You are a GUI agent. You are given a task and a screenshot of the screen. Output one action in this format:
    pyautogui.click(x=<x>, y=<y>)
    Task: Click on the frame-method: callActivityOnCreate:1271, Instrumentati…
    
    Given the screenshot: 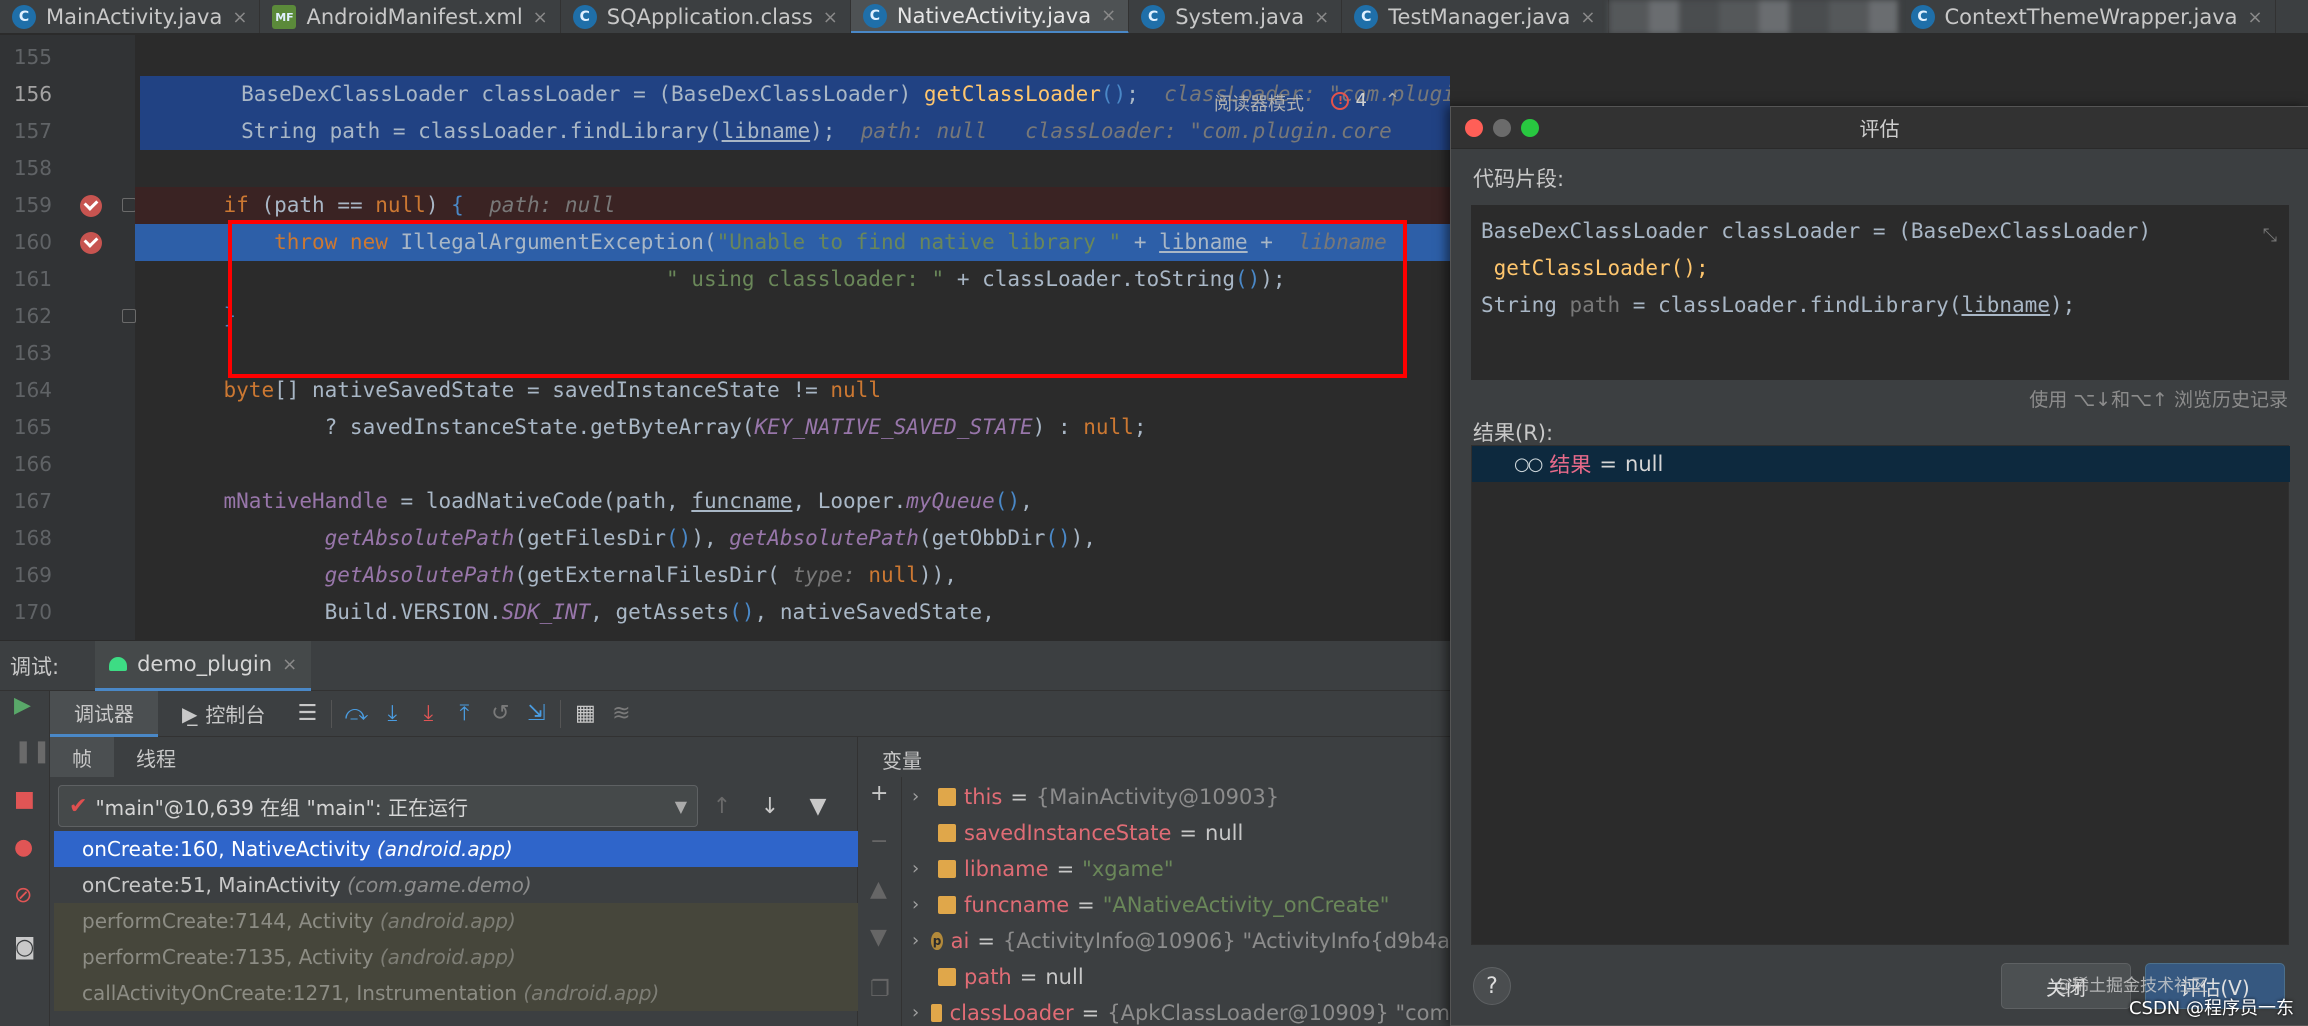 What is the action you would take?
    pyautogui.click(x=303, y=993)
    